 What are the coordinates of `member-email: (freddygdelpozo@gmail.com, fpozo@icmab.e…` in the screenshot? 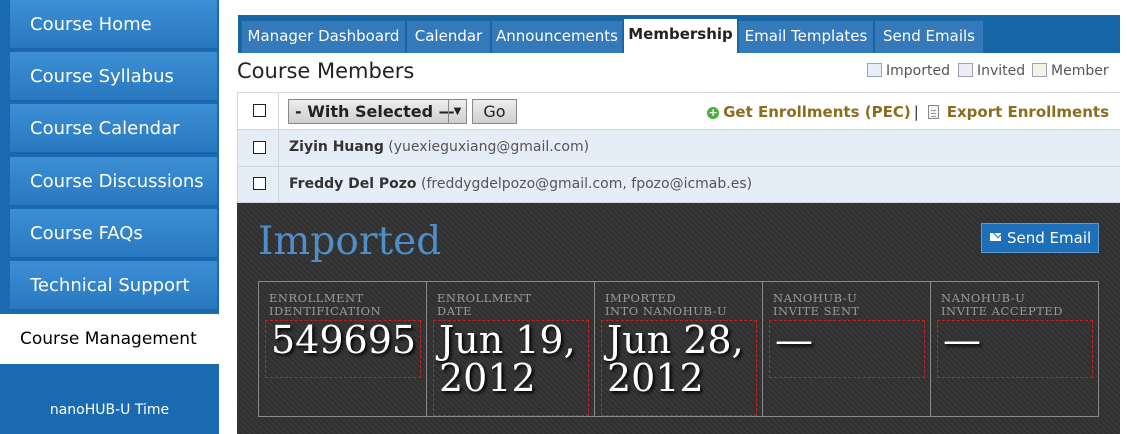 It's located at (587, 184).